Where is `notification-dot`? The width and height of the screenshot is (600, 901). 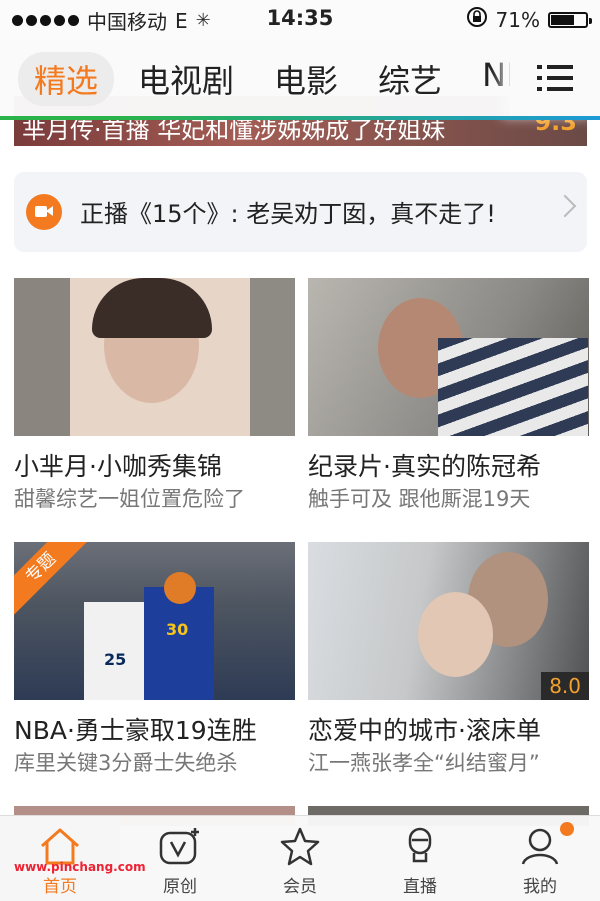
notification-dot is located at coordinates (567, 829).